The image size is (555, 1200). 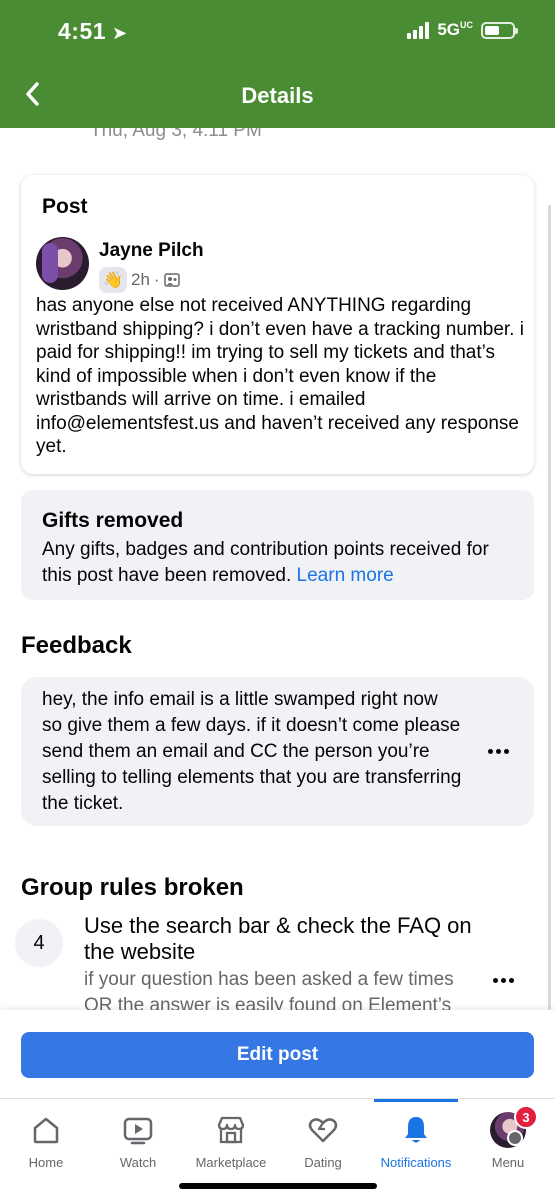 I want to click on feedback-more-button, so click(x=498, y=751).